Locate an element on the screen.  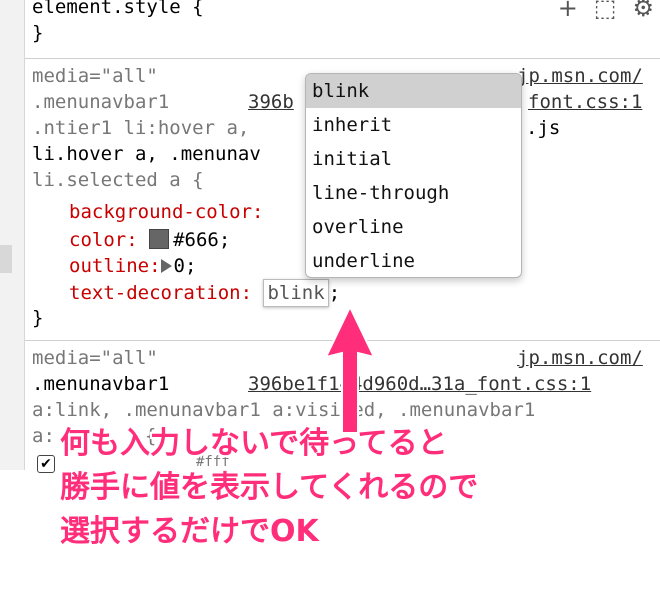
selector-ntier1: .ntier1 li:hover a, is located at coordinates (141, 128).